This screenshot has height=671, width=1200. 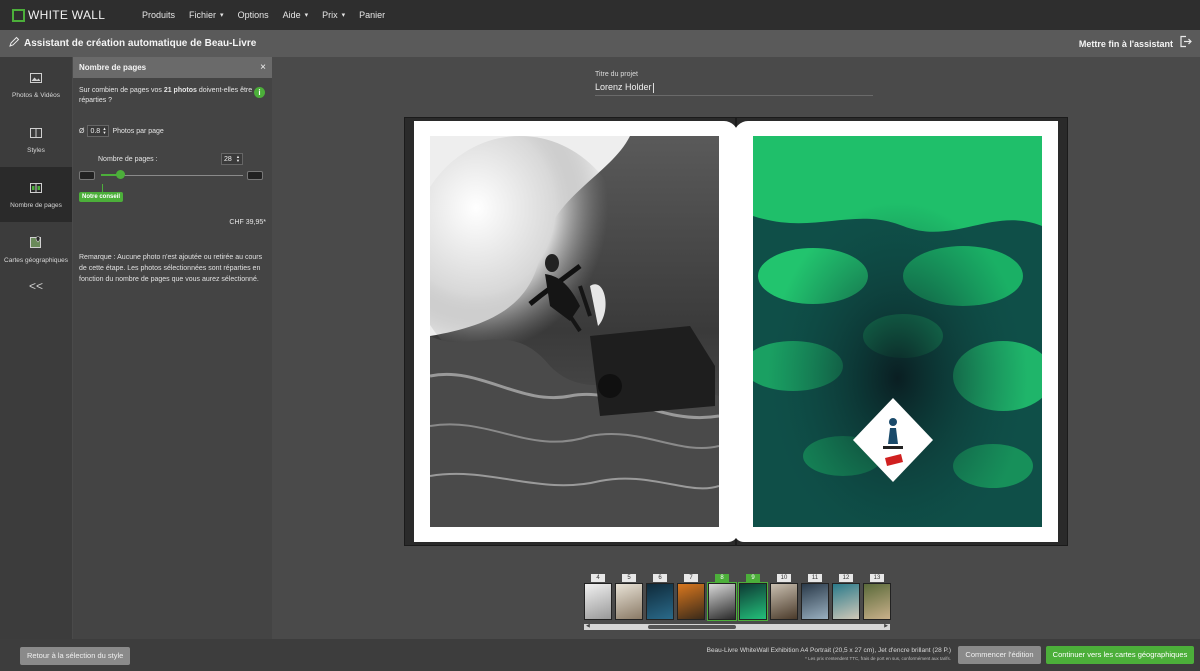 What do you see at coordinates (291, 15) in the screenshot?
I see `nav-label: Aide` at bounding box center [291, 15].